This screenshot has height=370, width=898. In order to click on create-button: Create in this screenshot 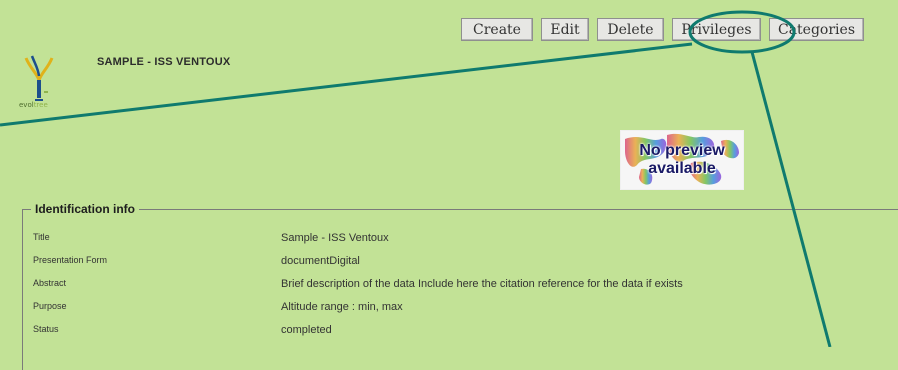, I will do `click(497, 29)`.